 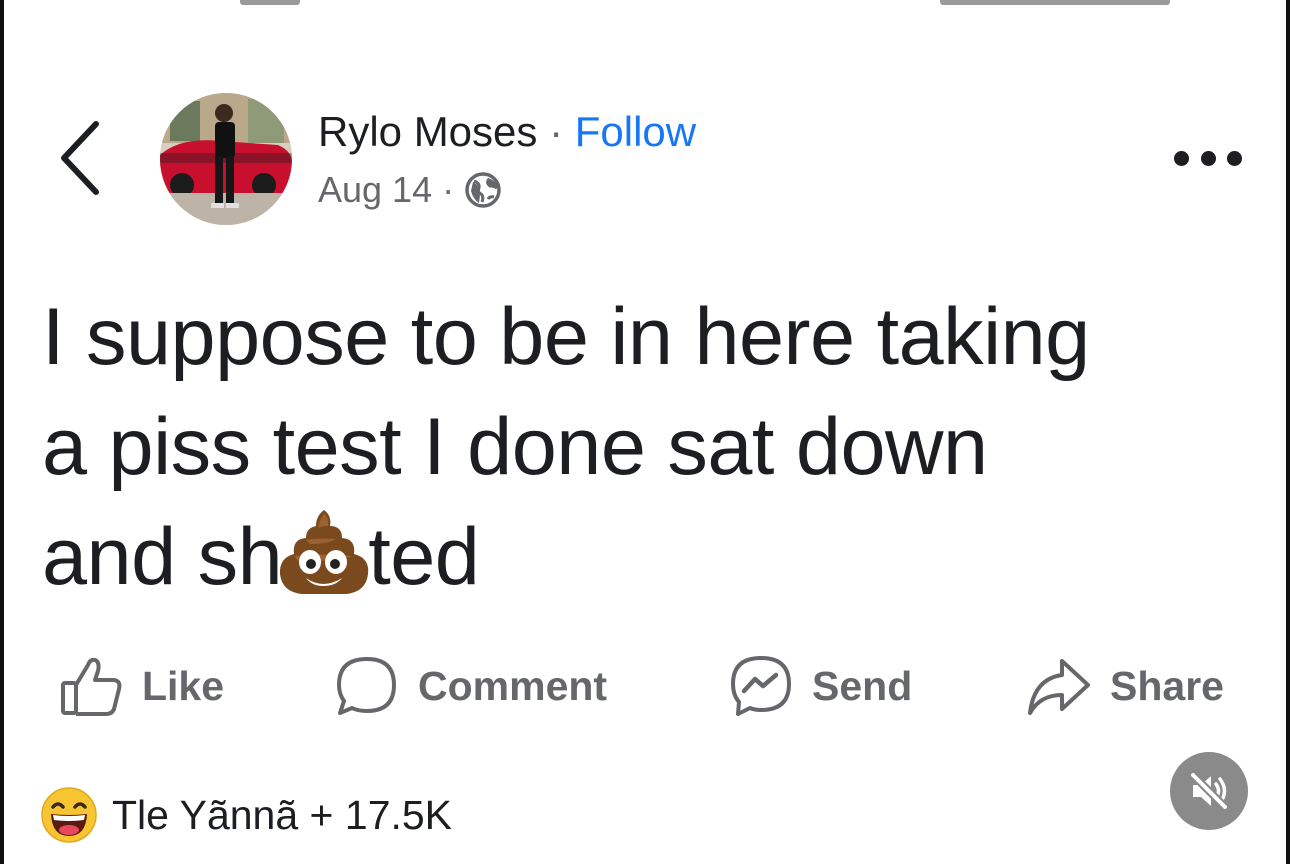 What do you see at coordinates (69, 815) in the screenshot?
I see `laughing-emoji-icon` at bounding box center [69, 815].